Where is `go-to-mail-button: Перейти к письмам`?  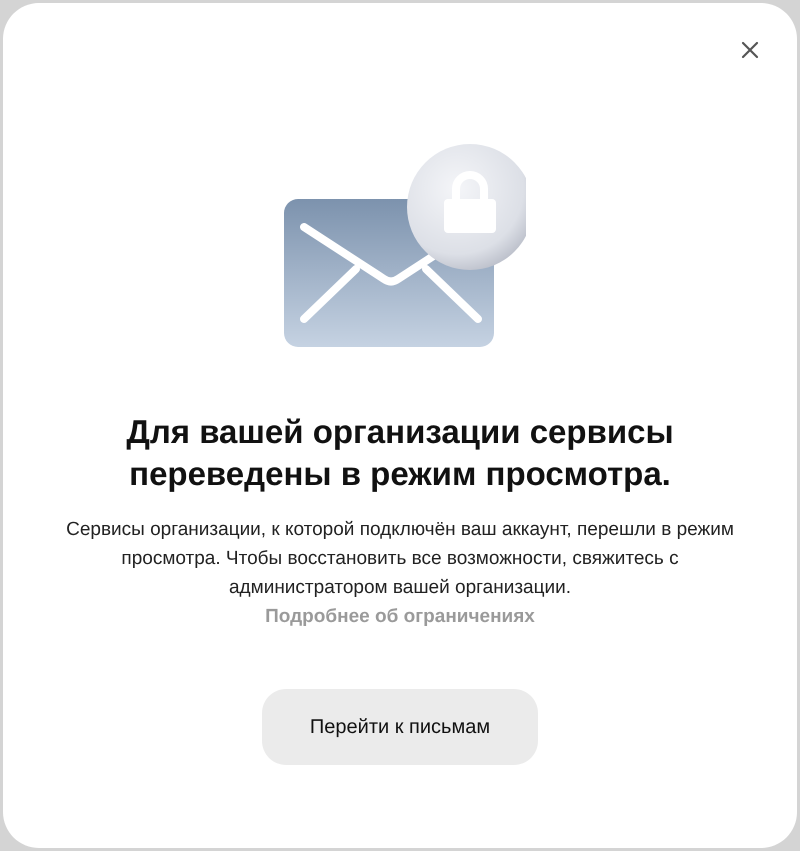
go-to-mail-button: Перейти к письмам is located at coordinates (400, 727).